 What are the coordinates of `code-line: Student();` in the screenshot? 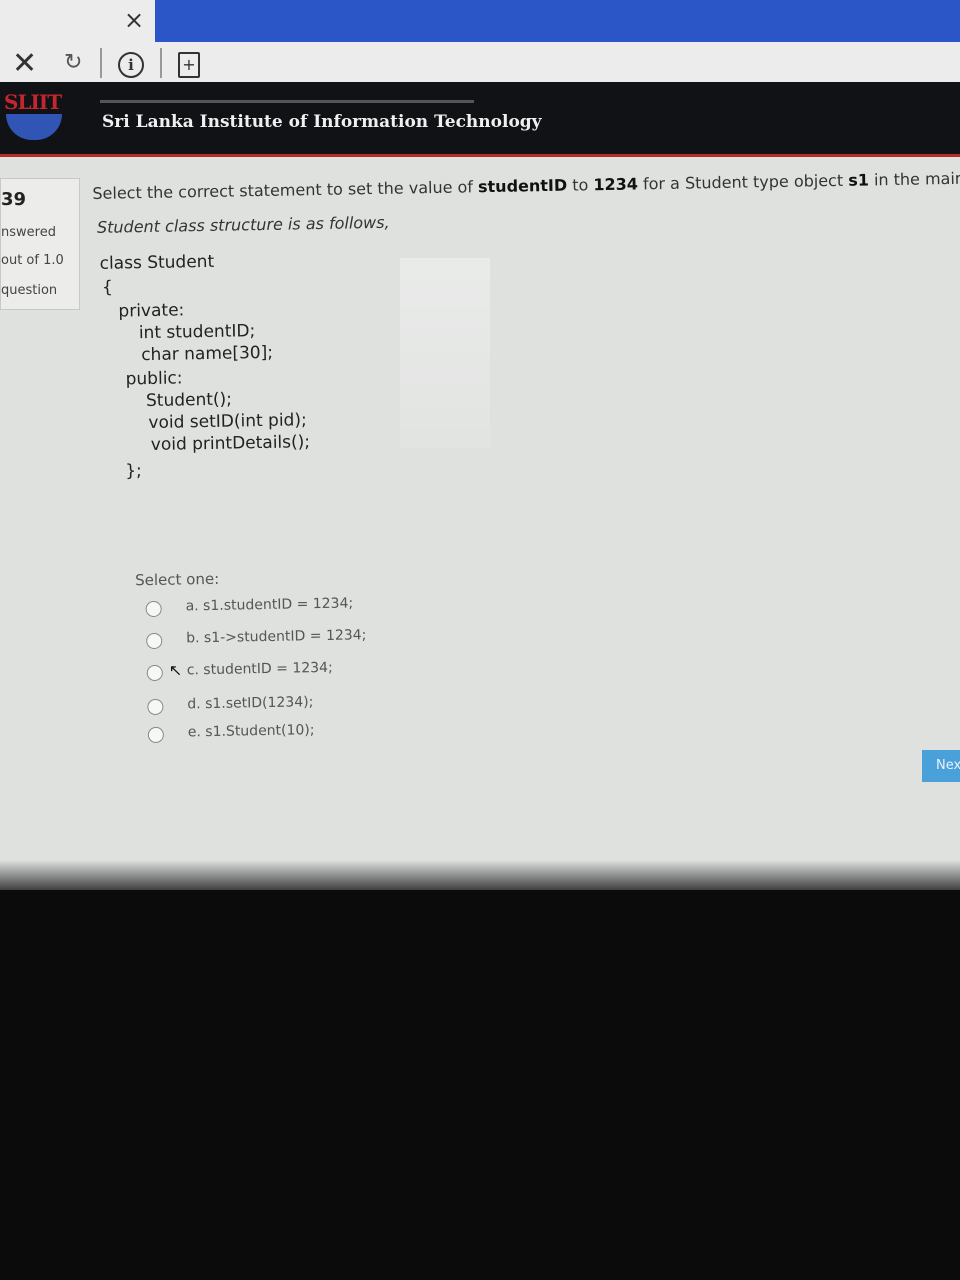 It's located at (189, 400).